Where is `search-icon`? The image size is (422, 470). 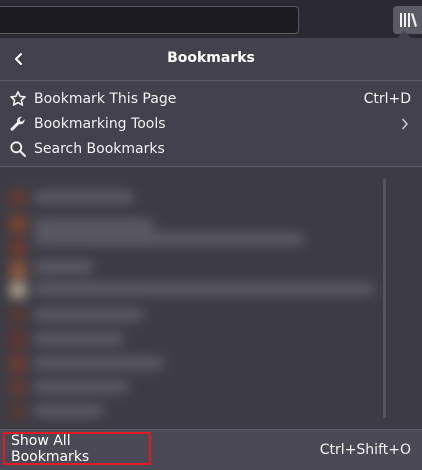 search-icon is located at coordinates (18, 149).